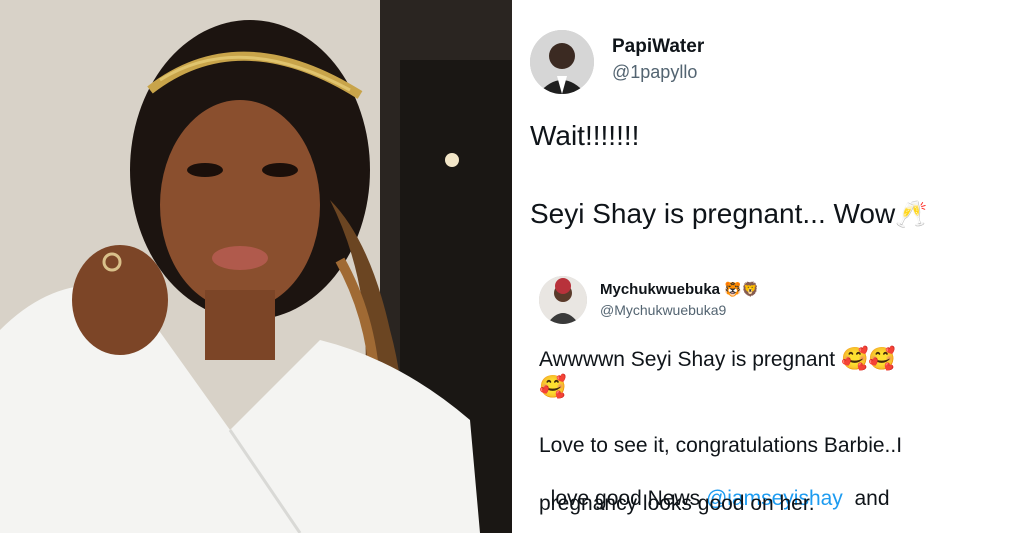 This screenshot has height=533, width=1024. Describe the element at coordinates (677, 503) in the screenshot. I see `quoted-tweet-line5: pregnancy looks good on her.` at that location.